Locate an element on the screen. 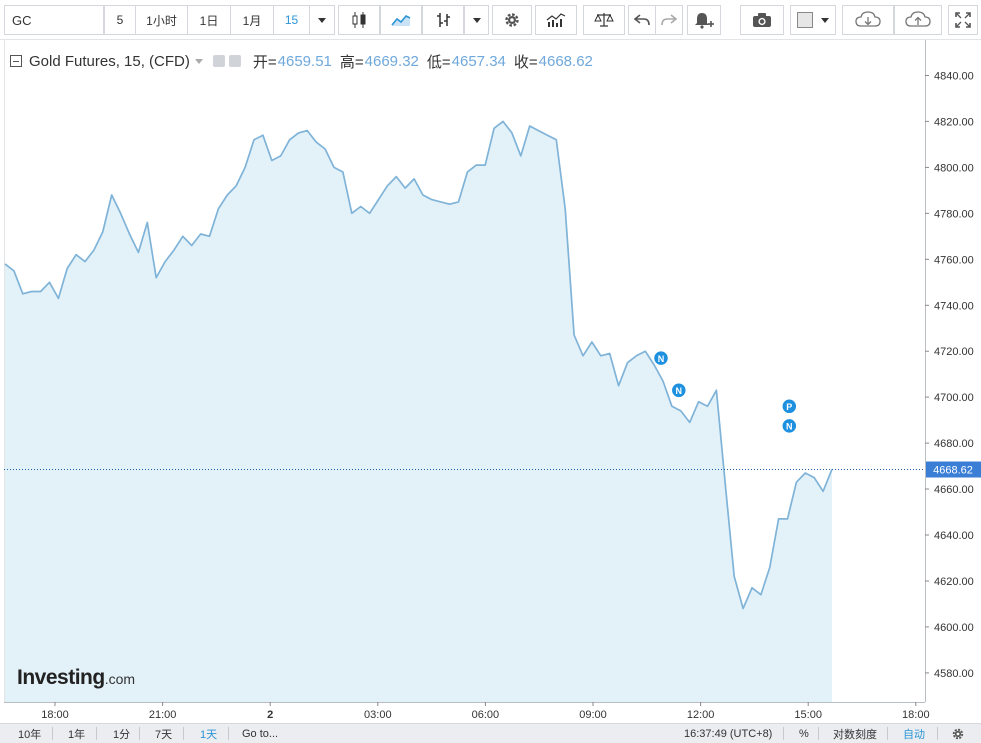  legend-menu-chevron-icon is located at coordinates (198, 61).